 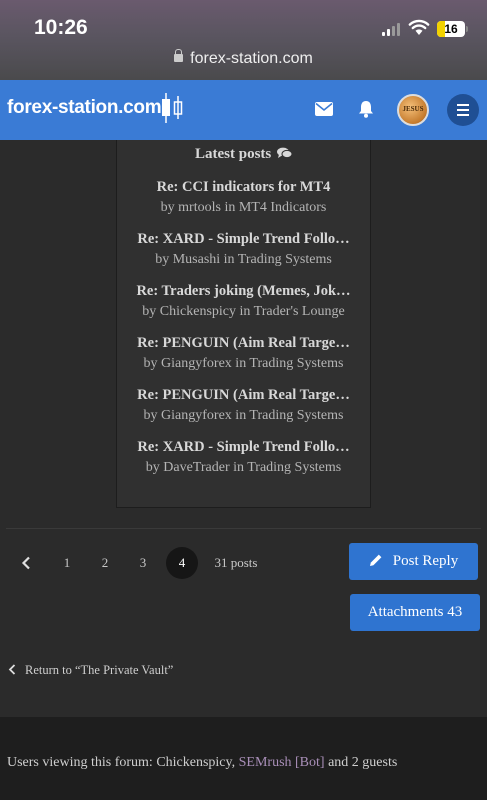 What do you see at coordinates (182, 563) in the screenshot?
I see `page-current: 4` at bounding box center [182, 563].